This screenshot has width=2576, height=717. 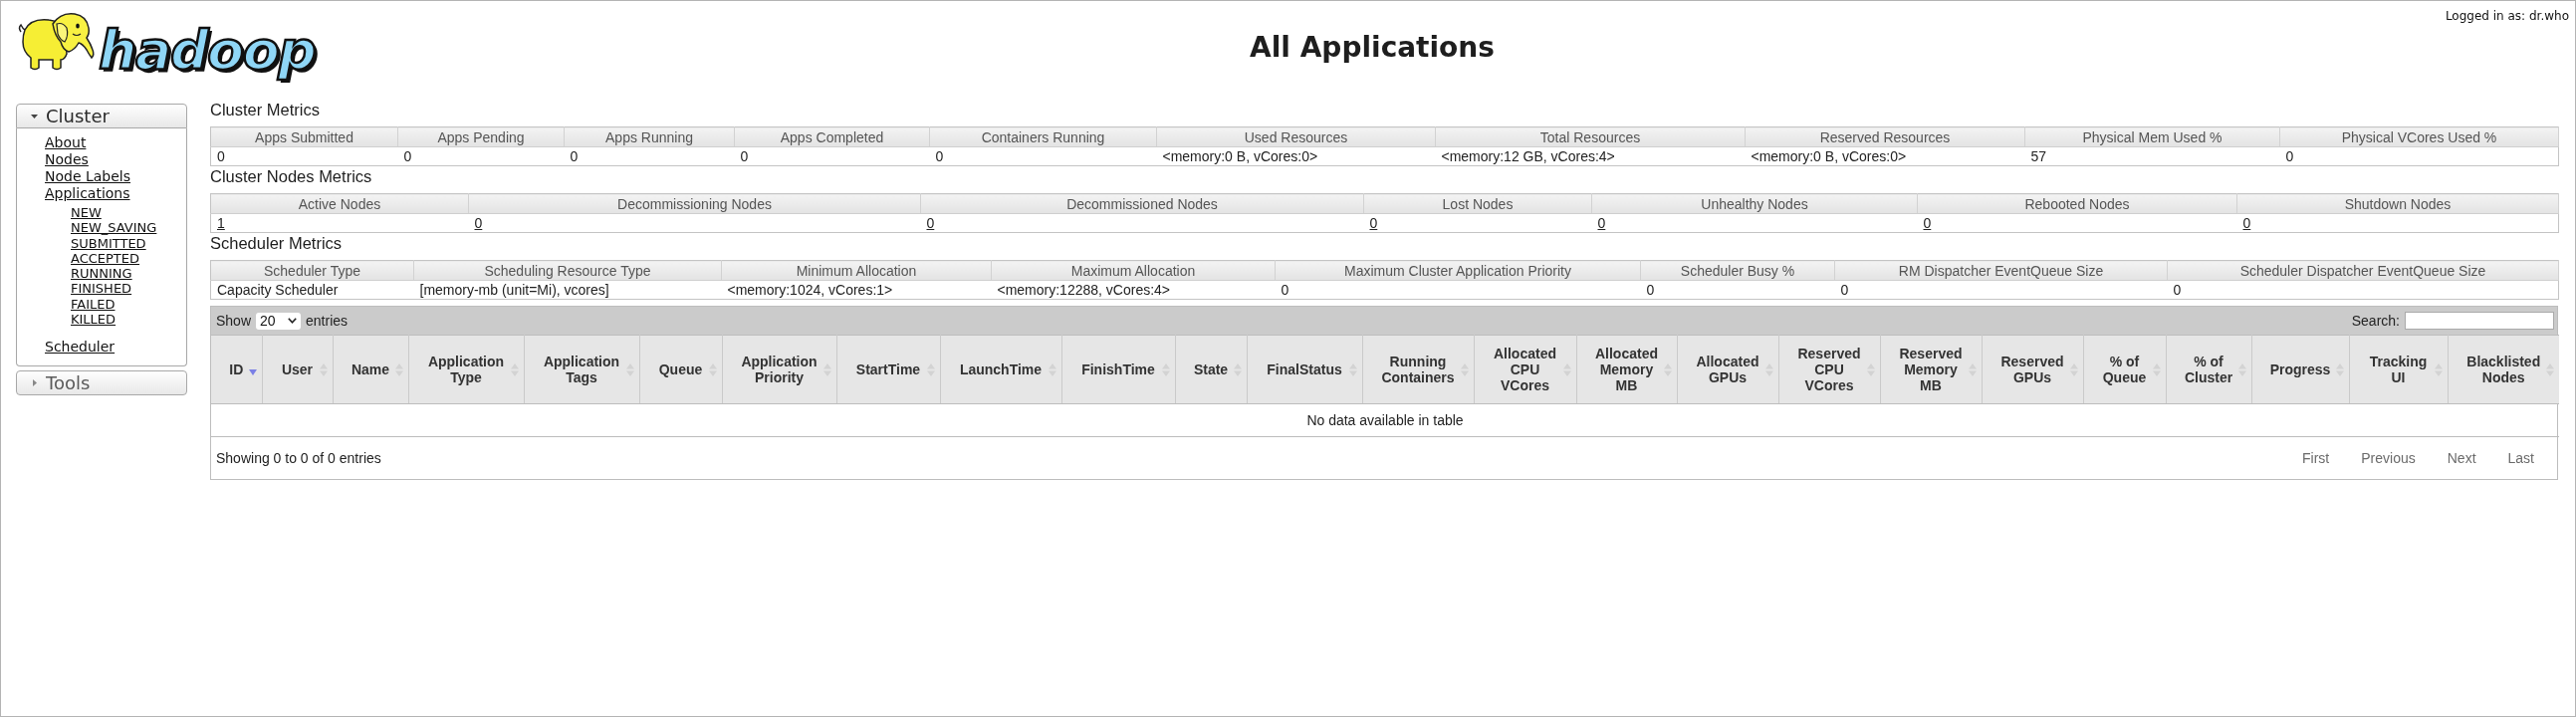 What do you see at coordinates (1418, 369) in the screenshot?
I see `column-header: Running Containers` at bounding box center [1418, 369].